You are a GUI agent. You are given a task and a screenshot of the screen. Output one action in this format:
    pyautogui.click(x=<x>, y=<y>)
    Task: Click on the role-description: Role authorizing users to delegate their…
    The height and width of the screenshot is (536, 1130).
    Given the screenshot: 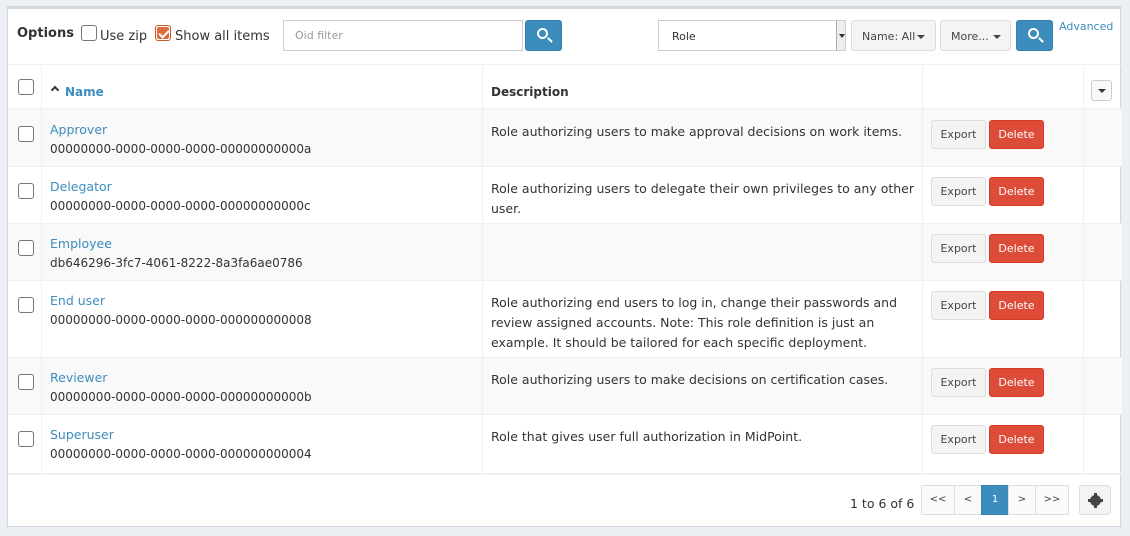 What is the action you would take?
    pyautogui.click(x=702, y=198)
    